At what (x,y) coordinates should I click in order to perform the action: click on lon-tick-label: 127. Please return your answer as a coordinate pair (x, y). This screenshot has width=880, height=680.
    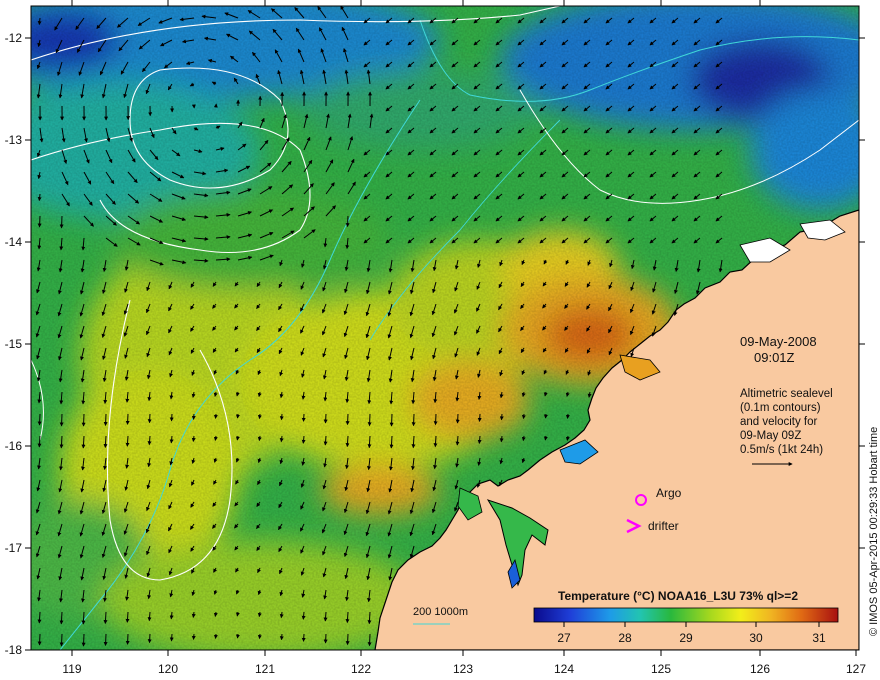
    Looking at the image, I should click on (856, 669).